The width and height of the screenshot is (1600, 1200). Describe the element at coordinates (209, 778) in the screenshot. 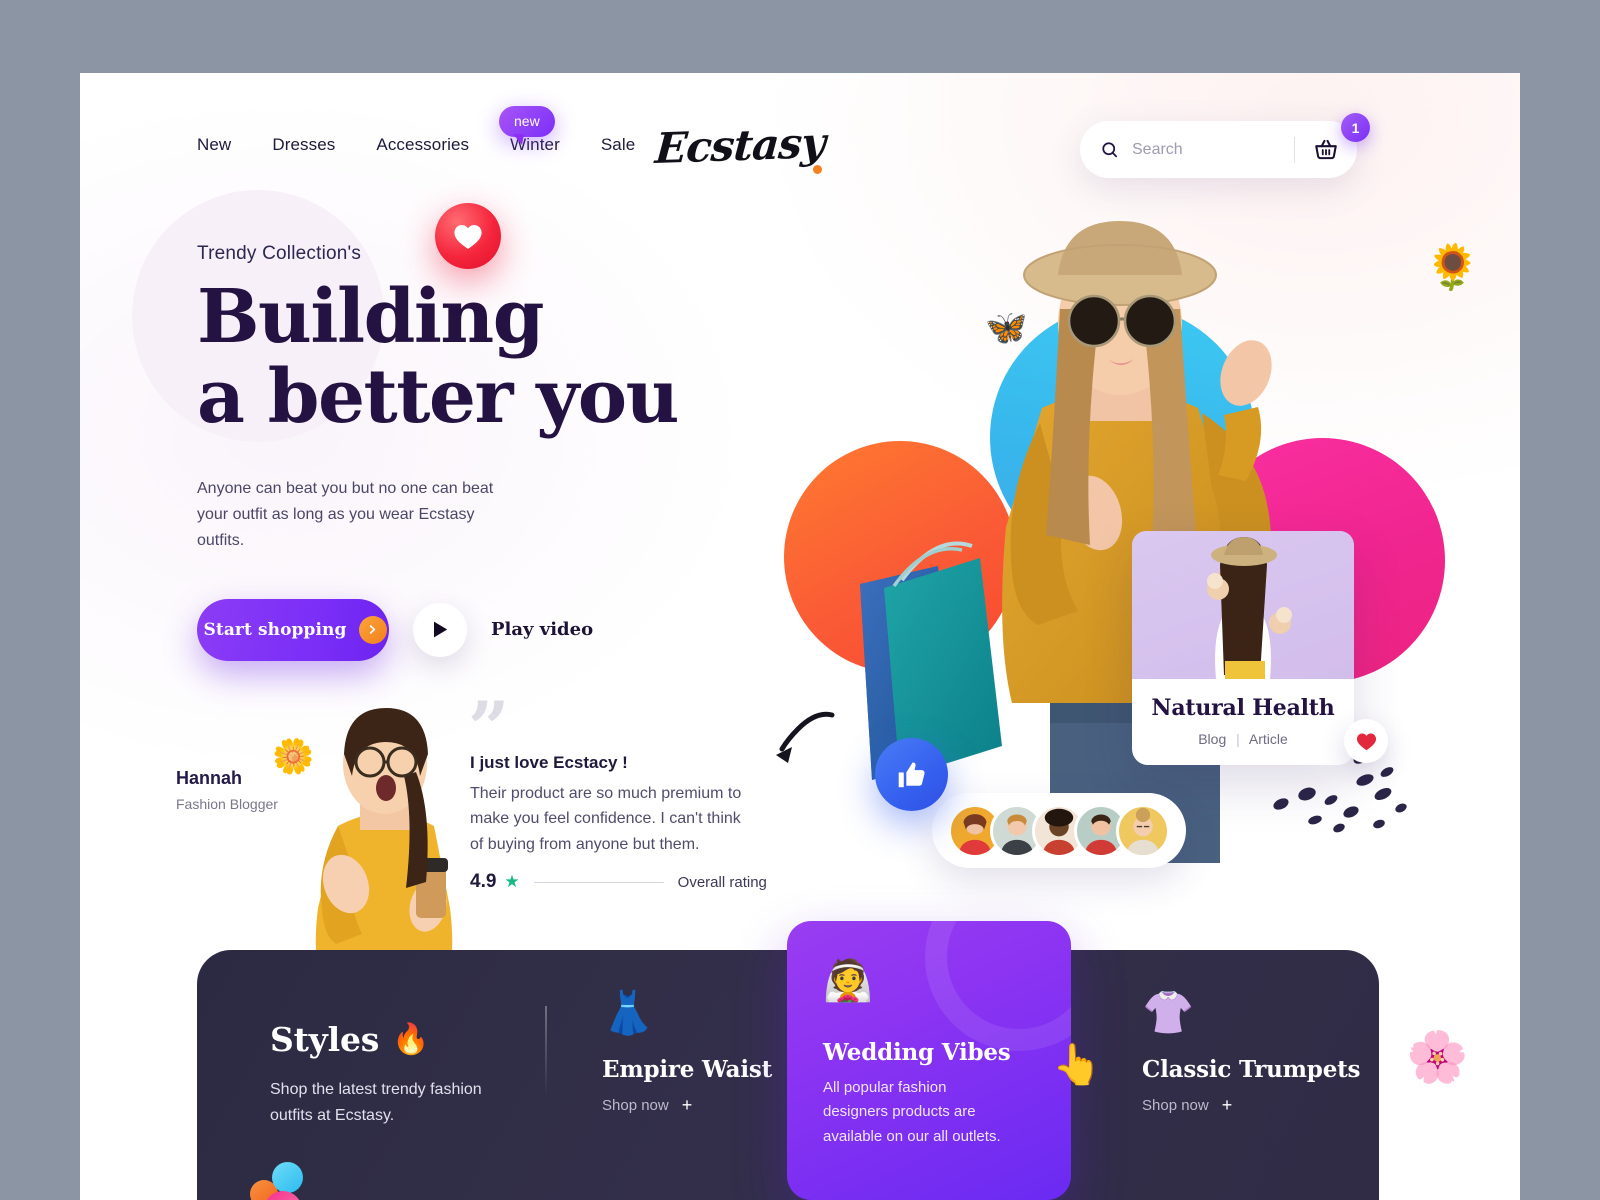

I see `testimonial-author: Hannah` at that location.